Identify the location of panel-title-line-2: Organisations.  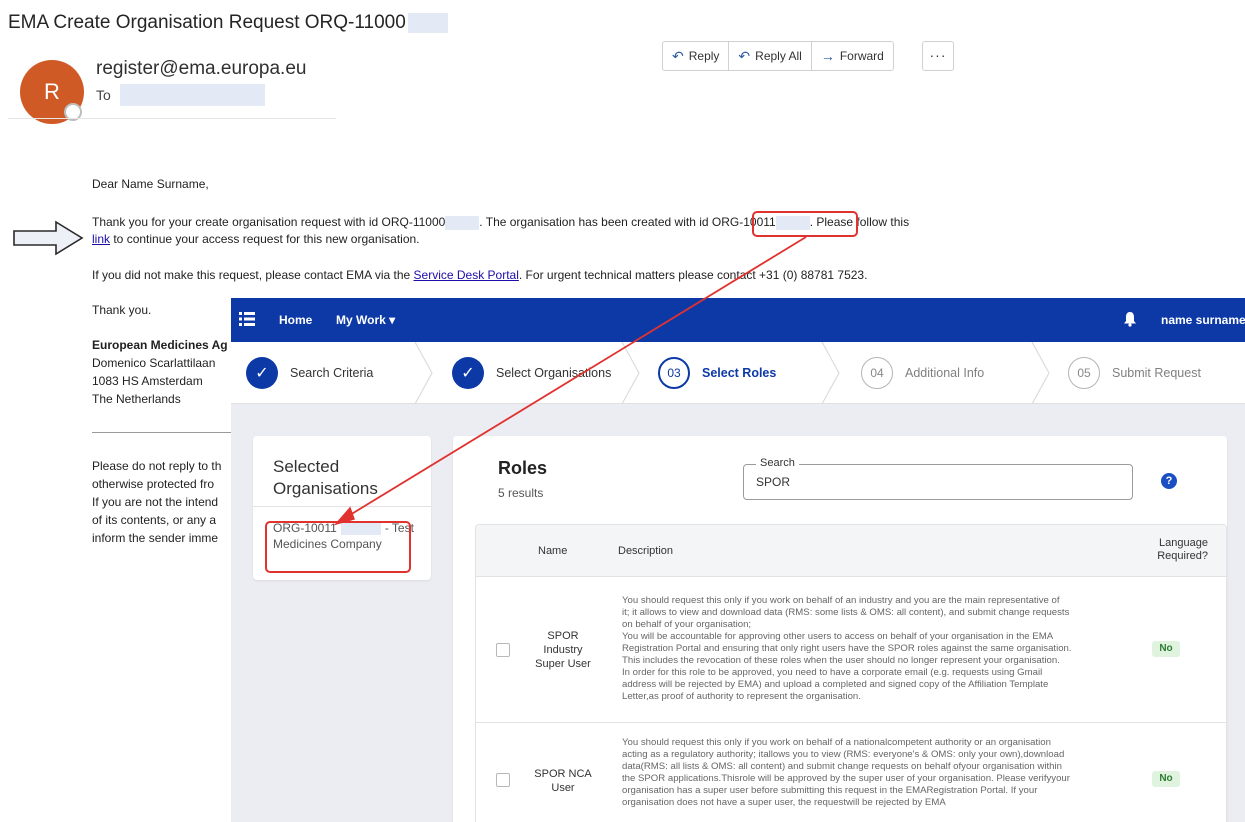
(325, 488).